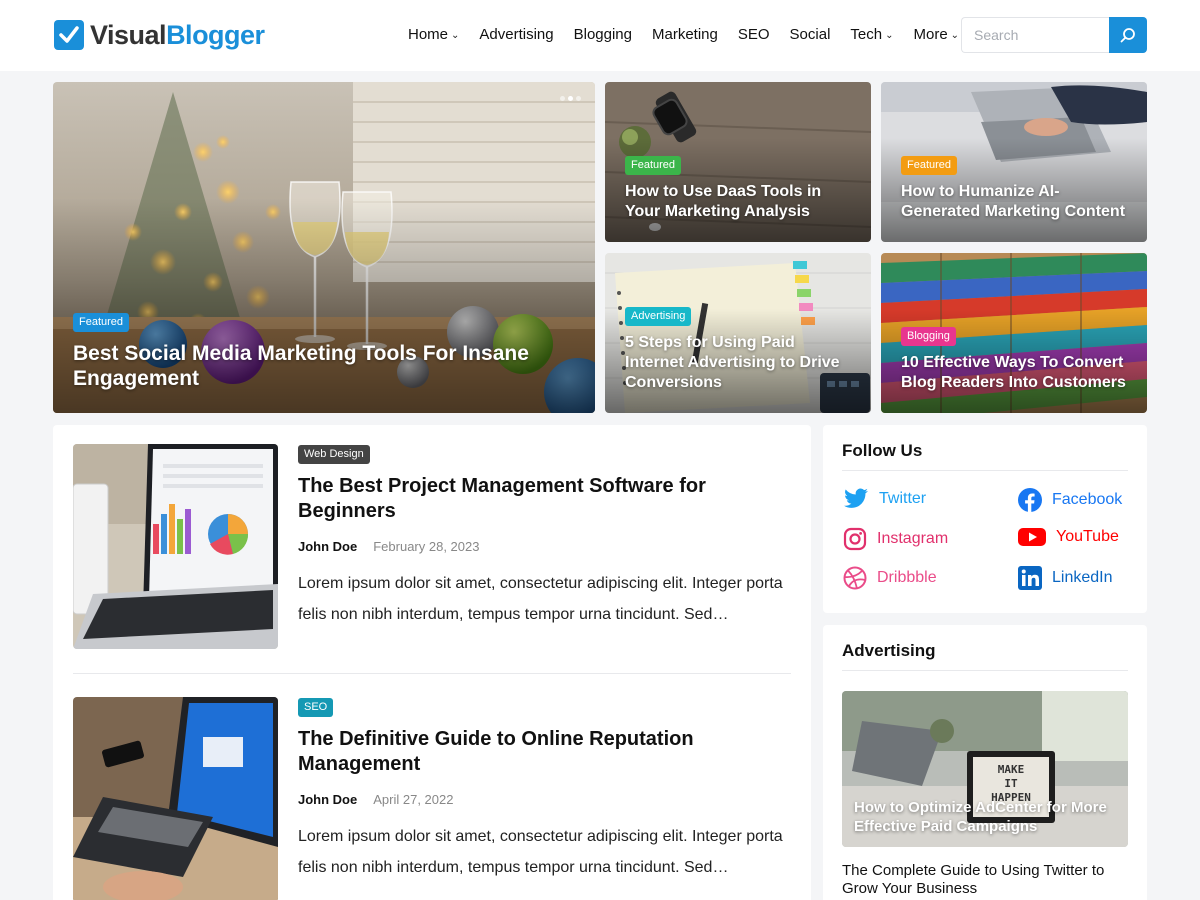 Image resolution: width=1200 pixels, height=900 pixels. What do you see at coordinates (890, 578) in the screenshot?
I see `social-link-dribbble: Dribbble` at bounding box center [890, 578].